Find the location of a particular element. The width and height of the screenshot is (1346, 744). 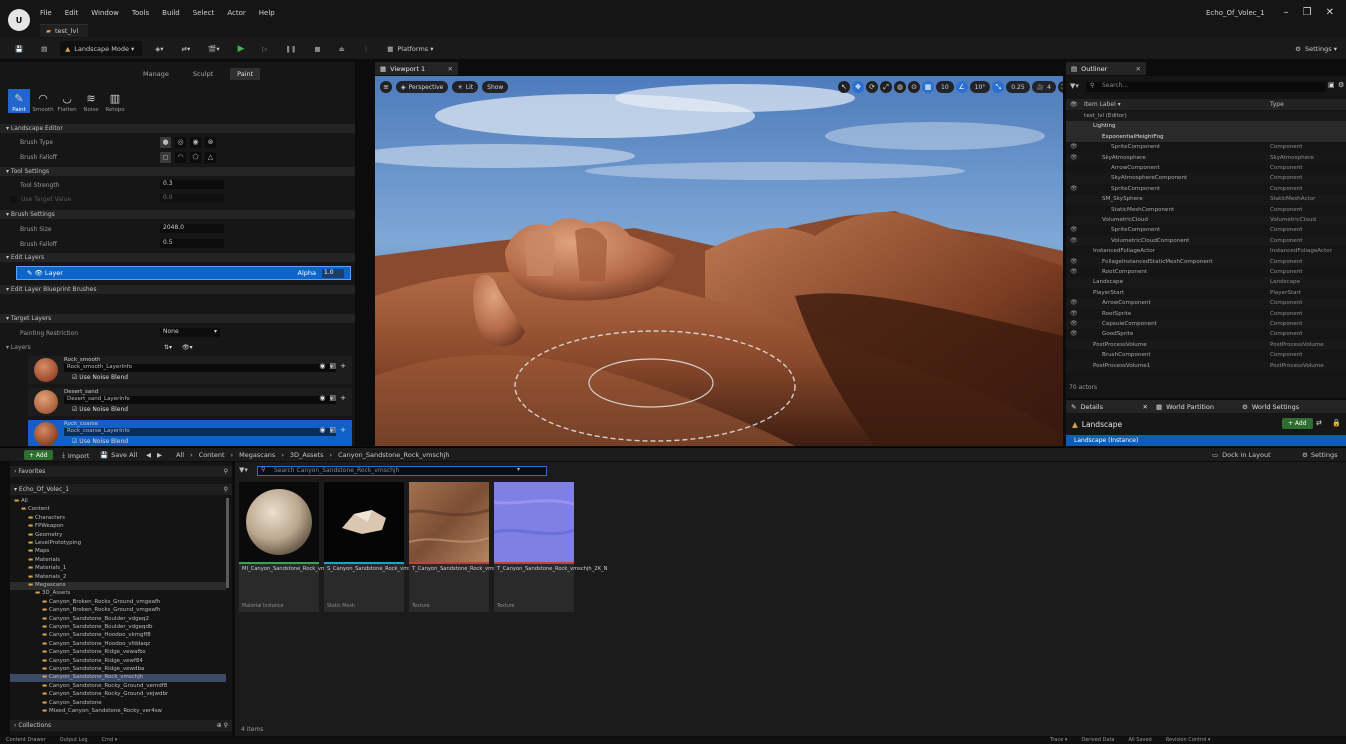

folder-tree-item: ▬ Canyon_Sandstone_Ridge_vewdba is located at coordinates (118, 670).